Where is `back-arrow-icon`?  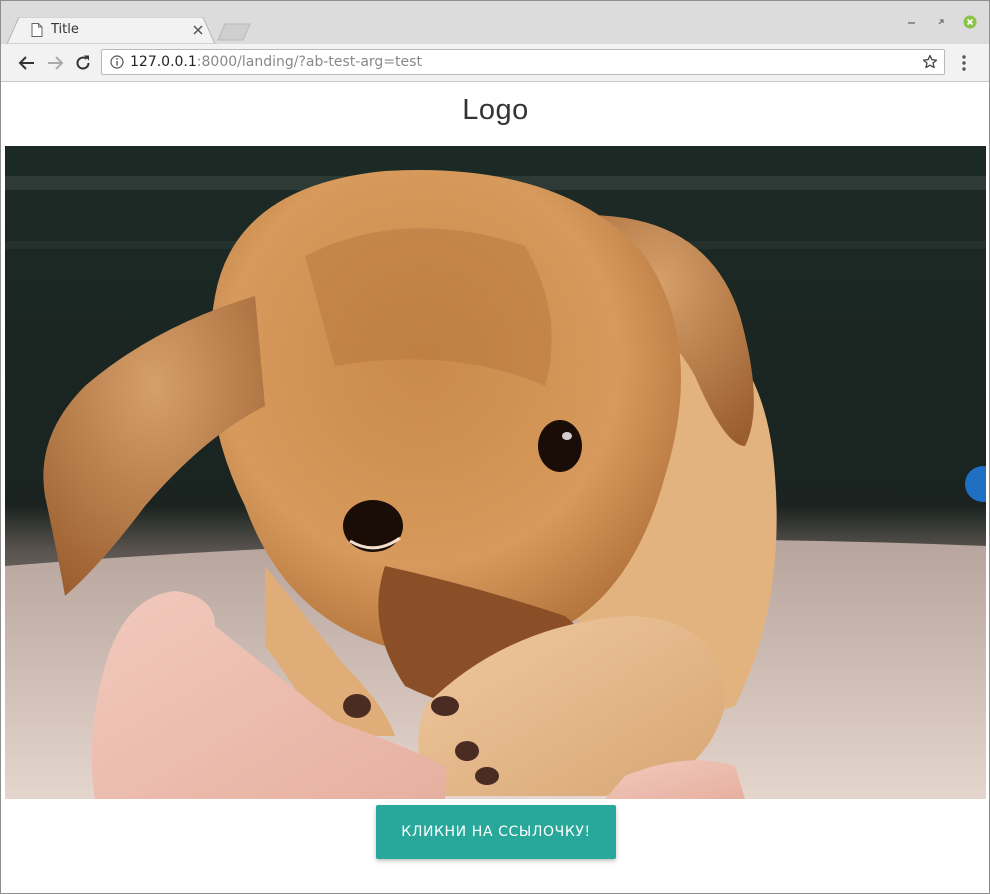 back-arrow-icon is located at coordinates (27, 63).